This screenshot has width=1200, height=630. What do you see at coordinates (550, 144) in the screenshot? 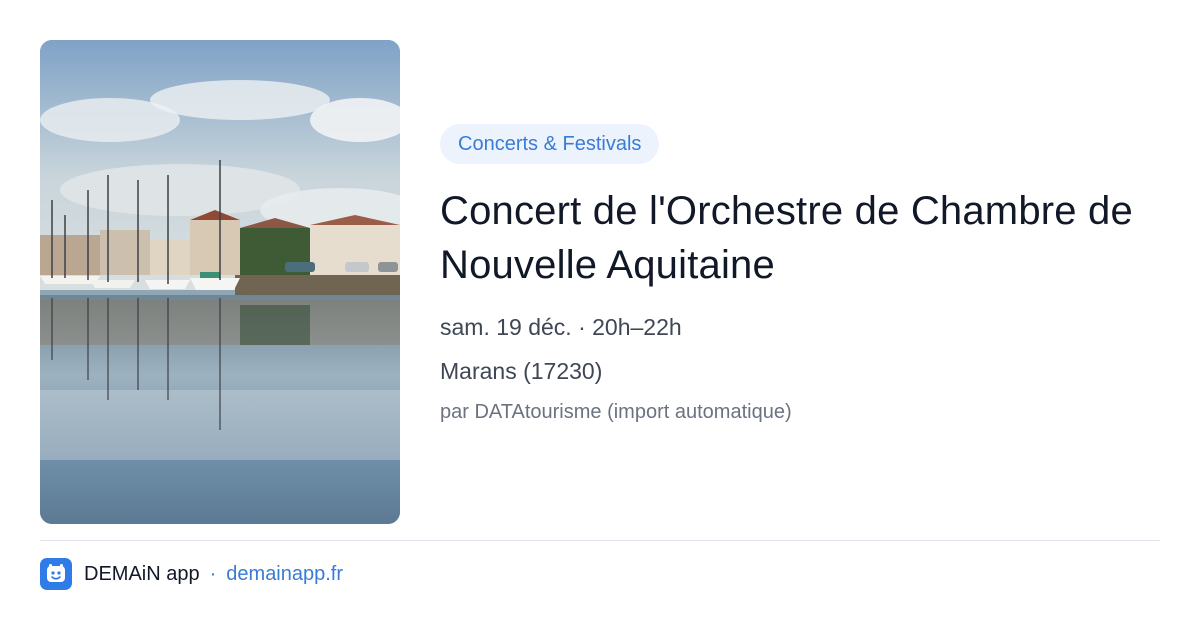
I see `category-badge: Concerts & Festivals` at bounding box center [550, 144].